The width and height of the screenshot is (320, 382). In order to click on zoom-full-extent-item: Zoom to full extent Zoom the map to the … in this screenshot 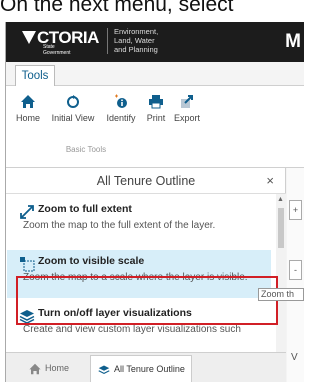, I will do `click(139, 222)`.